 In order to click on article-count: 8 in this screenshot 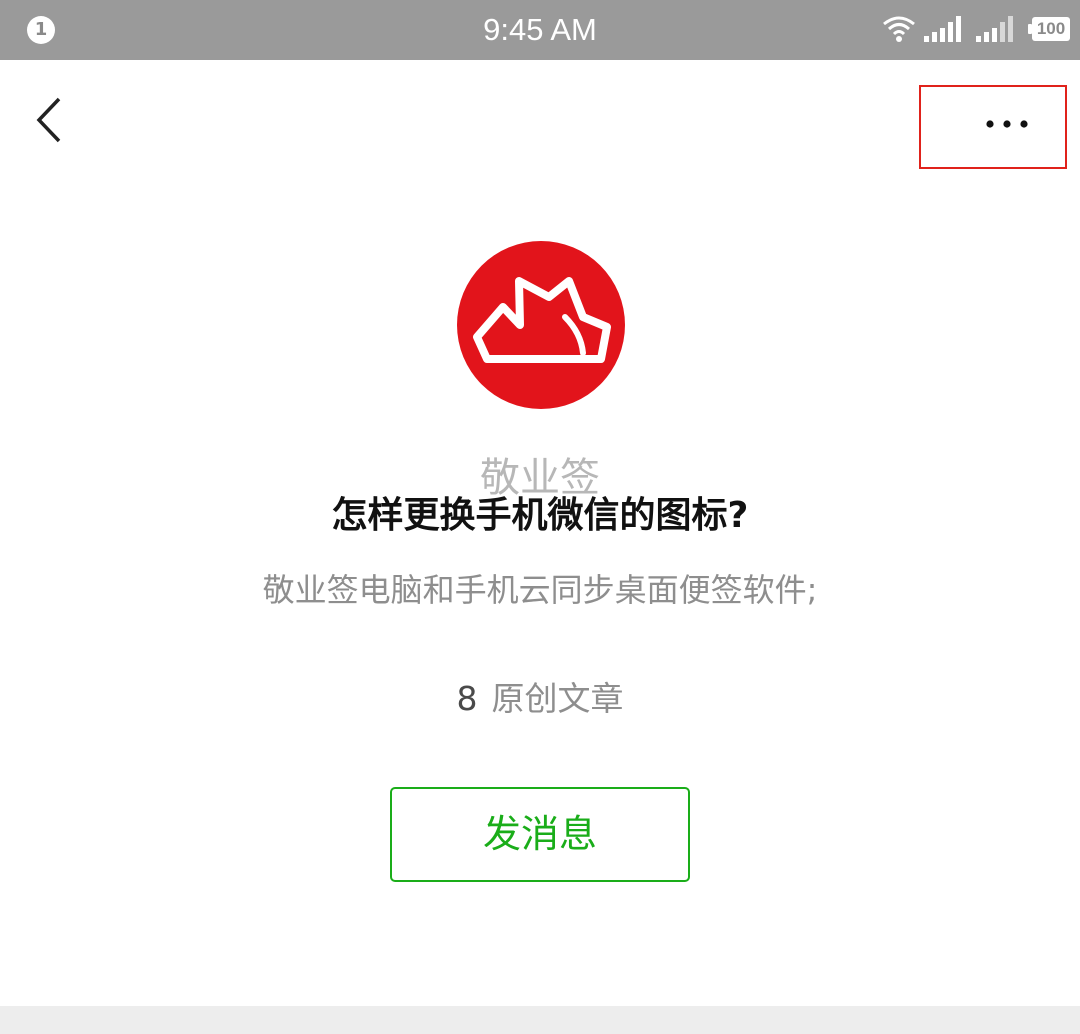, I will do `click(467, 698)`.